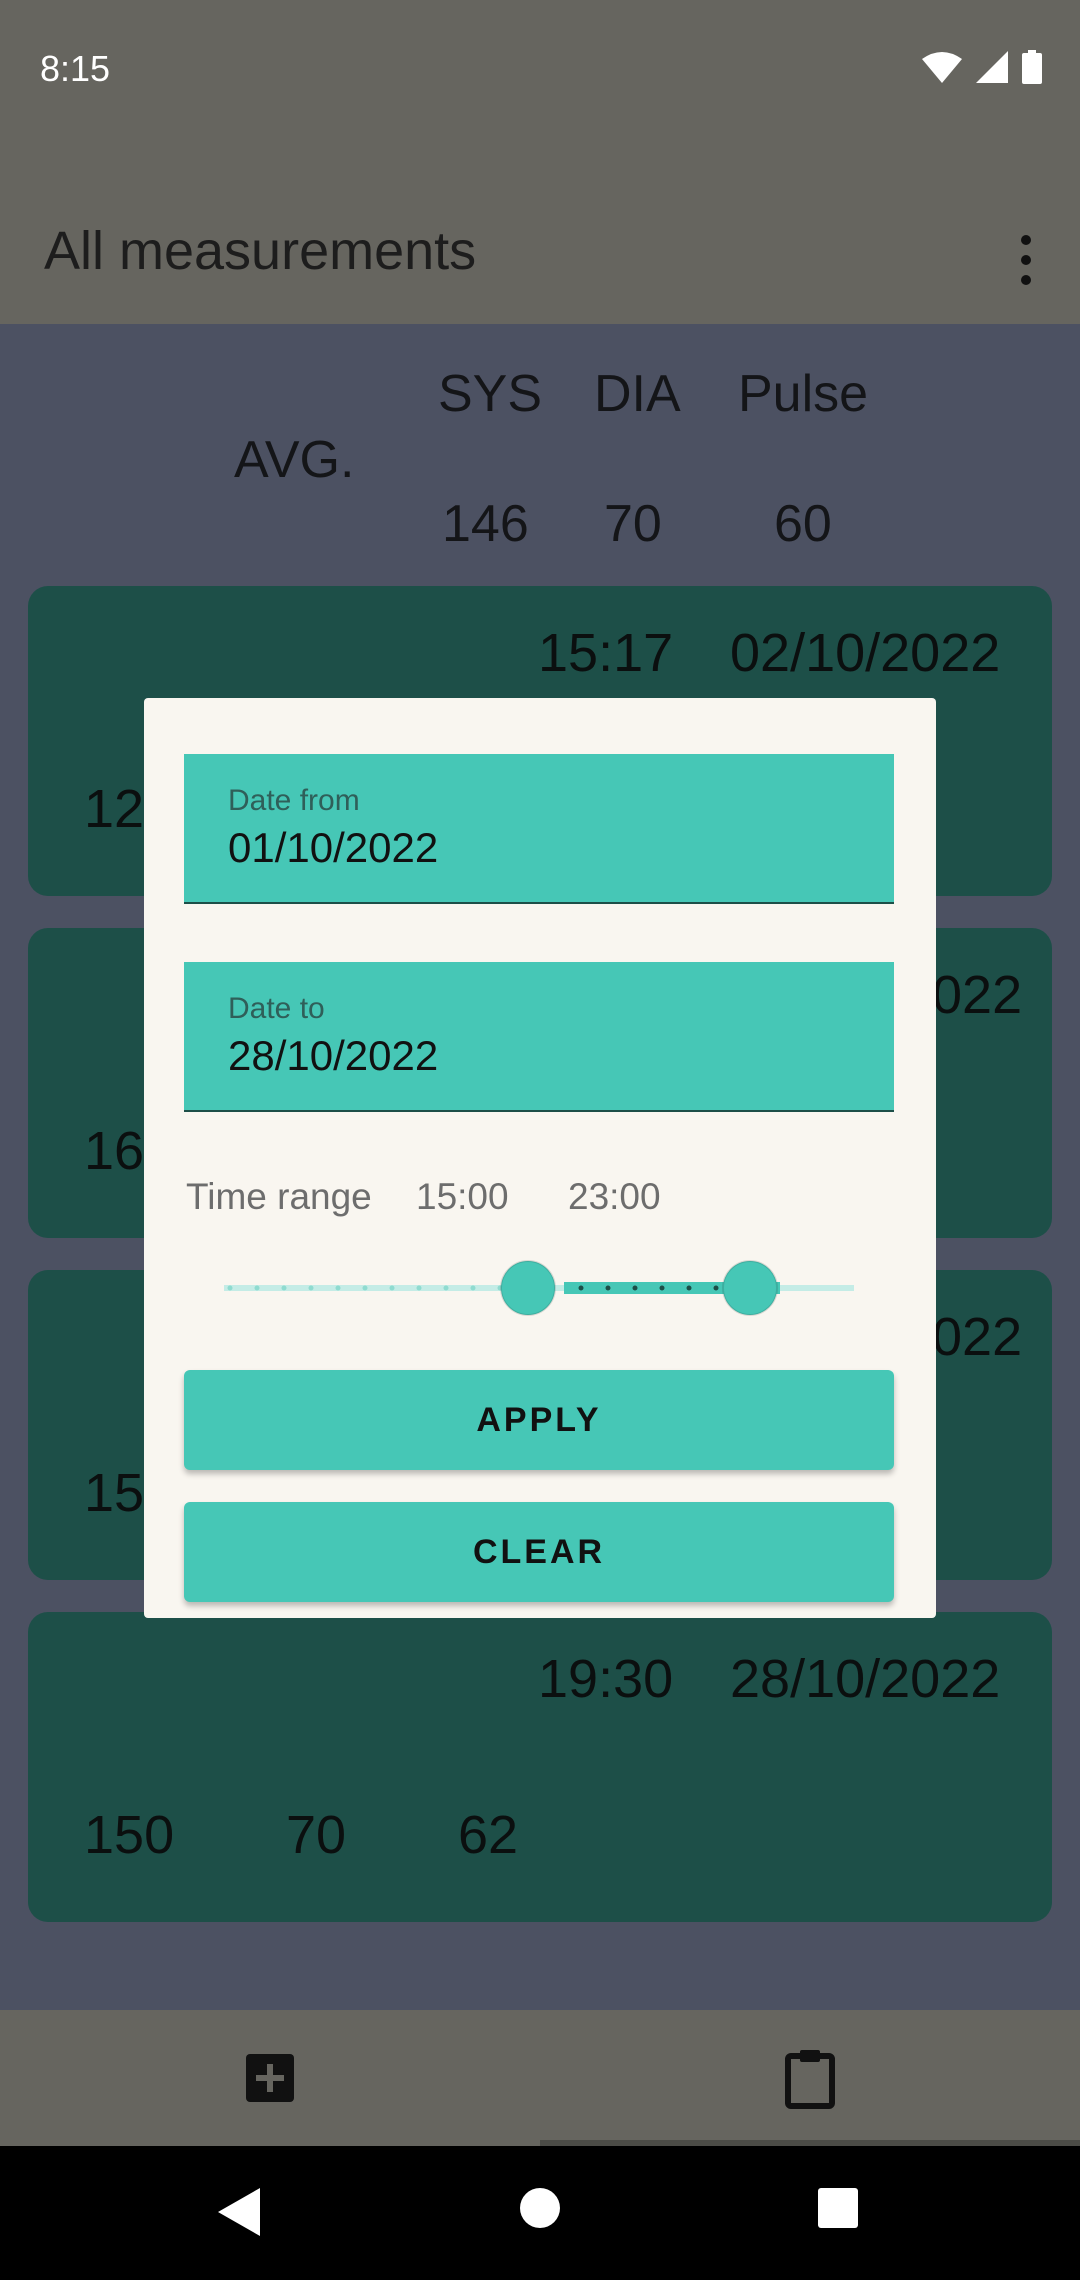  Describe the element at coordinates (129, 1835) in the screenshot. I see `card-sys: 150` at that location.